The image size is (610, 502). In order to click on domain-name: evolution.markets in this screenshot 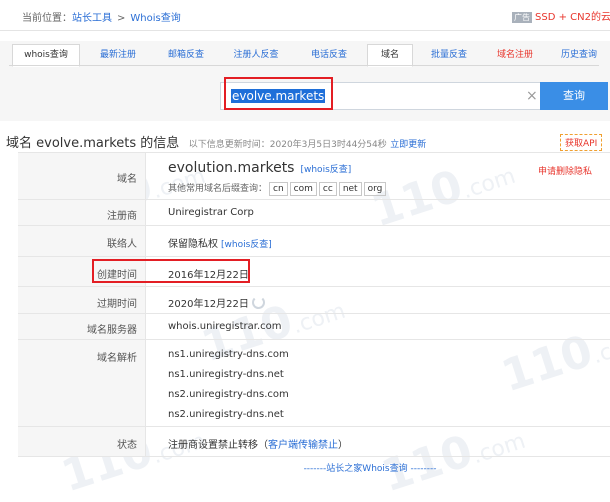, I will do `click(231, 168)`.